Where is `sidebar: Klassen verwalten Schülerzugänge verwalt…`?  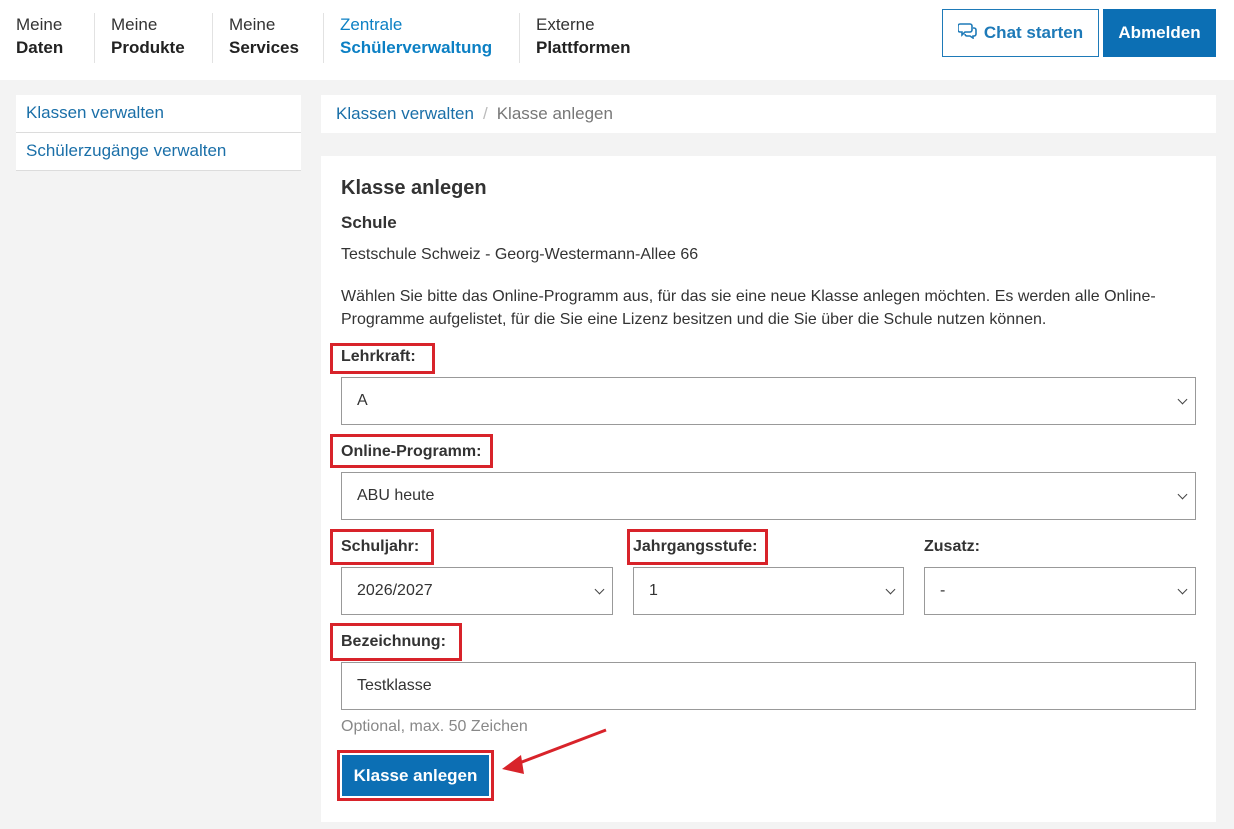
sidebar: Klassen verwalten Schülerzugänge verwalt… is located at coordinates (158, 133).